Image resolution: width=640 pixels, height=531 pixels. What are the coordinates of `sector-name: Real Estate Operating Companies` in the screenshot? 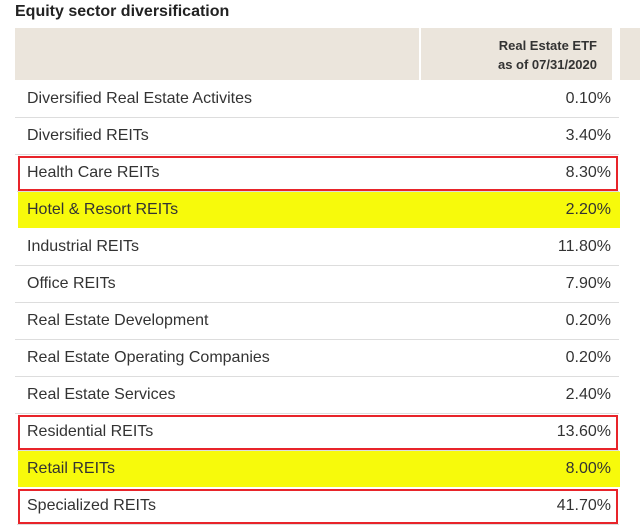 It's located at (148, 357).